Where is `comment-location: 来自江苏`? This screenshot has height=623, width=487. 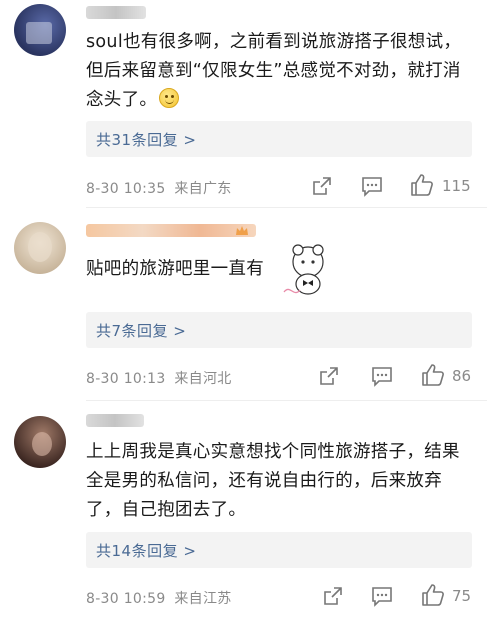 comment-location: 来自江苏 is located at coordinates (203, 599).